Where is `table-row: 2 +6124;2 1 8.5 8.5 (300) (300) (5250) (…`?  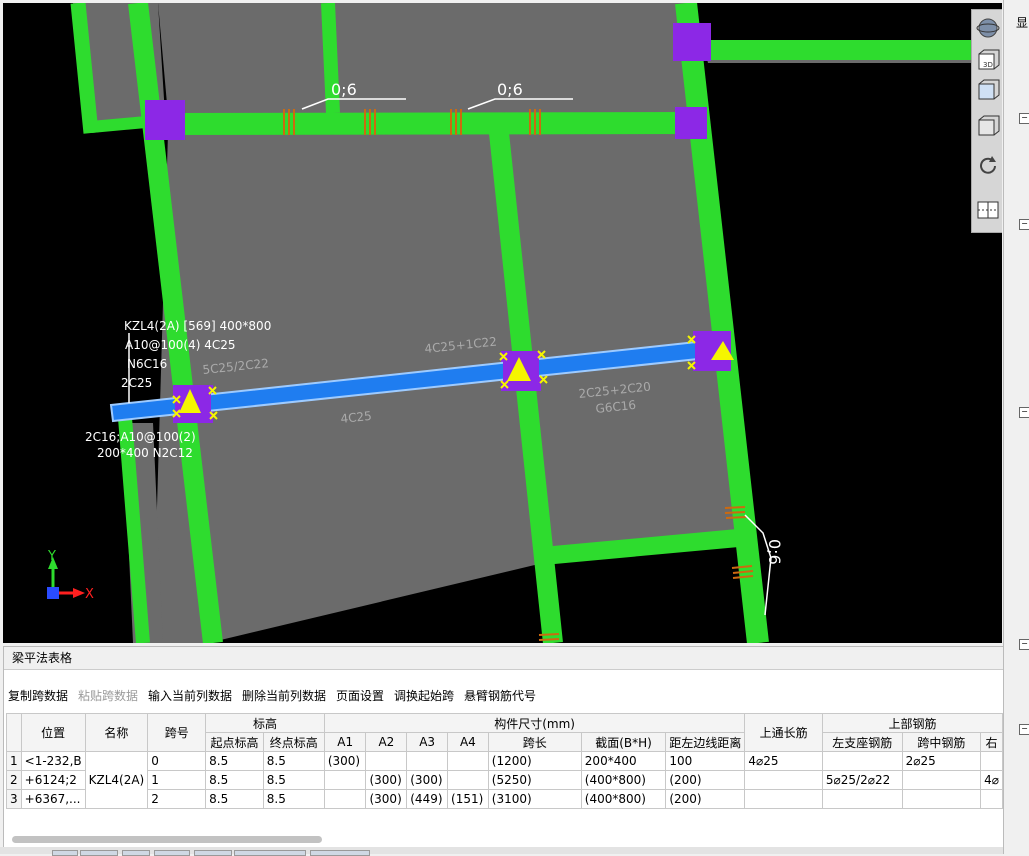 table-row: 2 +6124;2 1 8.5 8.5 (300) (300) (5250) (… is located at coordinates (504, 780).